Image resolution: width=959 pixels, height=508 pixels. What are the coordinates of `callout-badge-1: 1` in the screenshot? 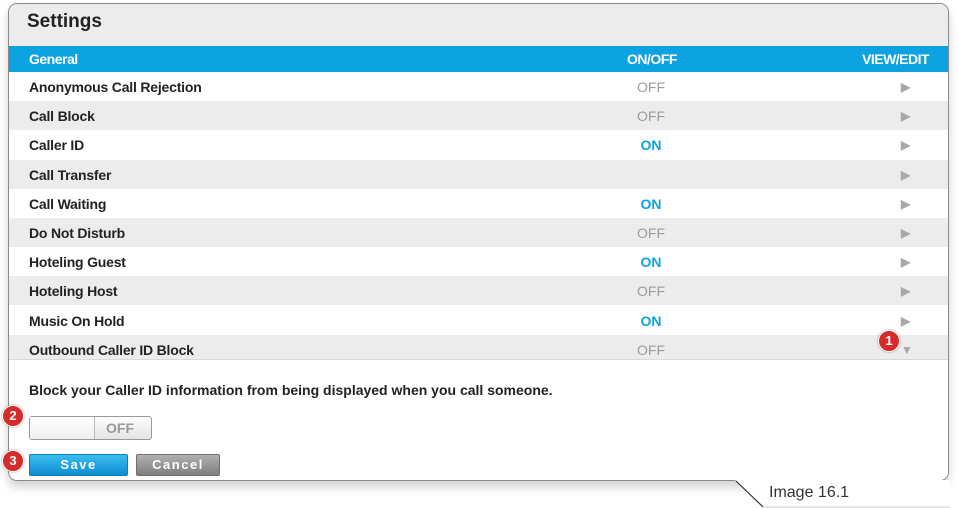 It's located at (889, 341).